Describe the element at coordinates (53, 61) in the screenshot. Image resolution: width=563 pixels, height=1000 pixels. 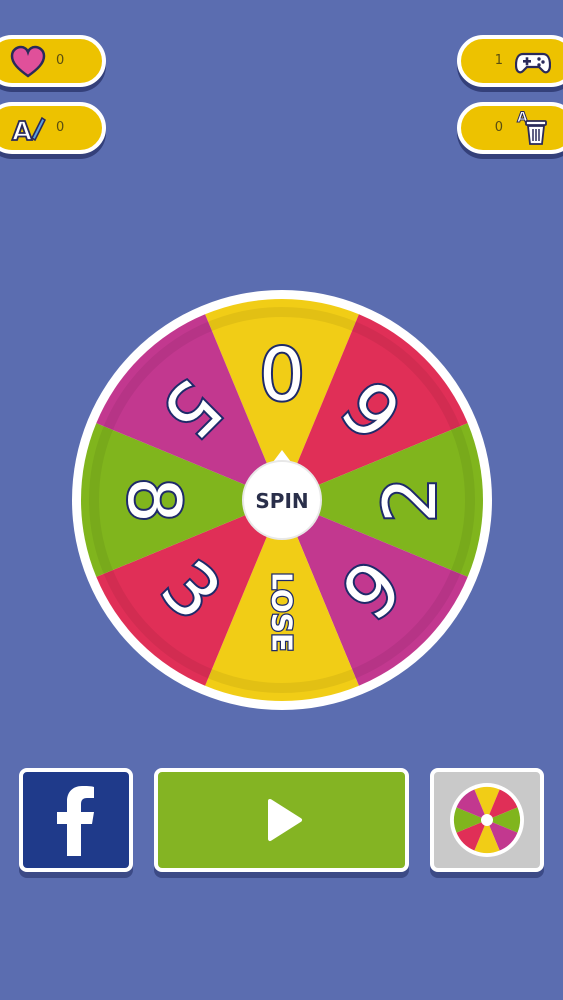
I see `likes-counter: 0` at that location.